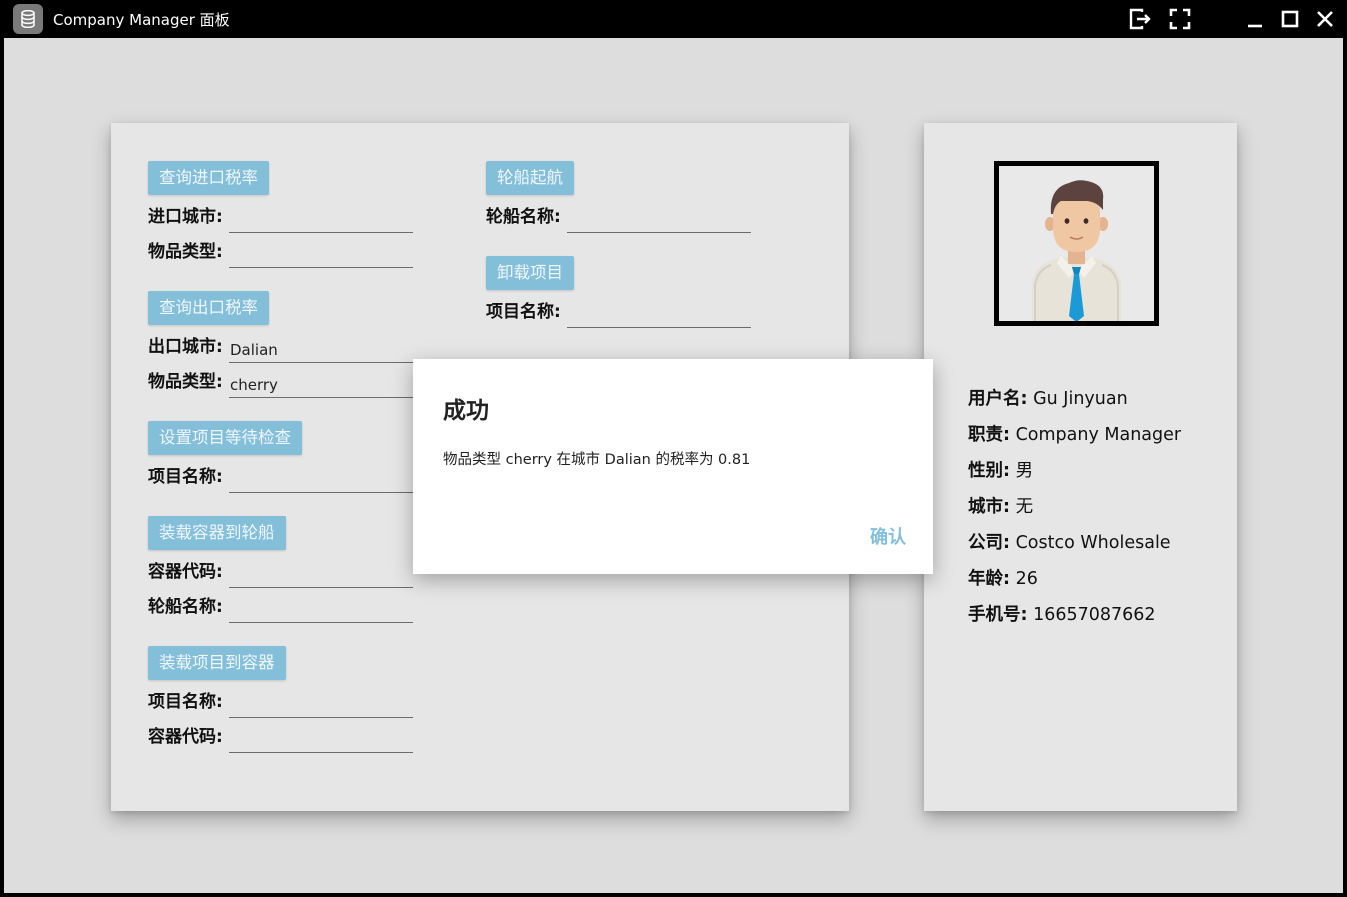 This screenshot has width=1347, height=897. What do you see at coordinates (321, 350) in the screenshot?
I see `export-city-input: Dalian` at bounding box center [321, 350].